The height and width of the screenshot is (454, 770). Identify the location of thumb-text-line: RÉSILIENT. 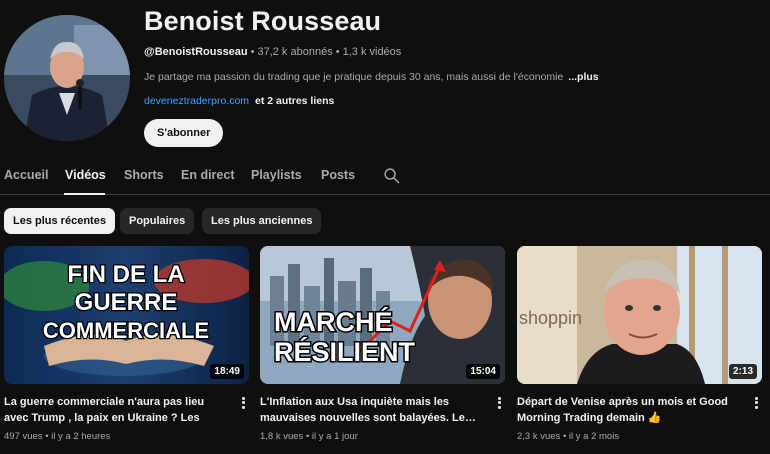
(345, 351).